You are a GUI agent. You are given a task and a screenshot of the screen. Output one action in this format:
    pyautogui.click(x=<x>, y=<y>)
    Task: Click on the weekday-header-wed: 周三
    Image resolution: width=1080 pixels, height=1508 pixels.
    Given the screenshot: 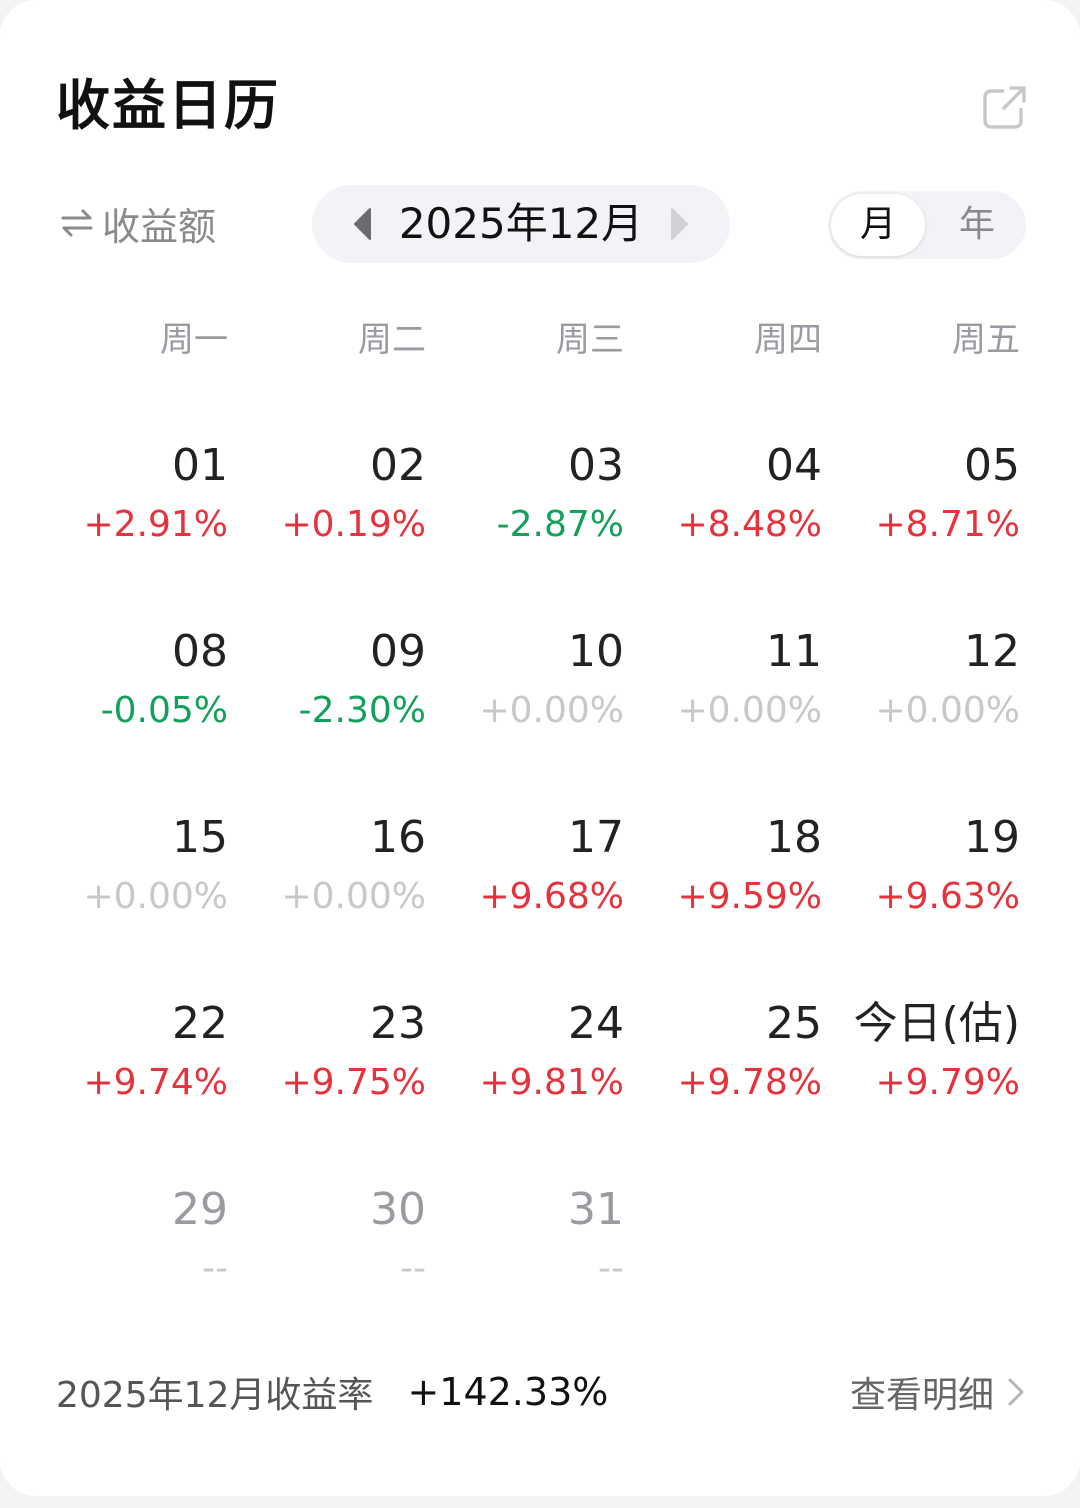 What is the action you would take?
    pyautogui.click(x=590, y=340)
    